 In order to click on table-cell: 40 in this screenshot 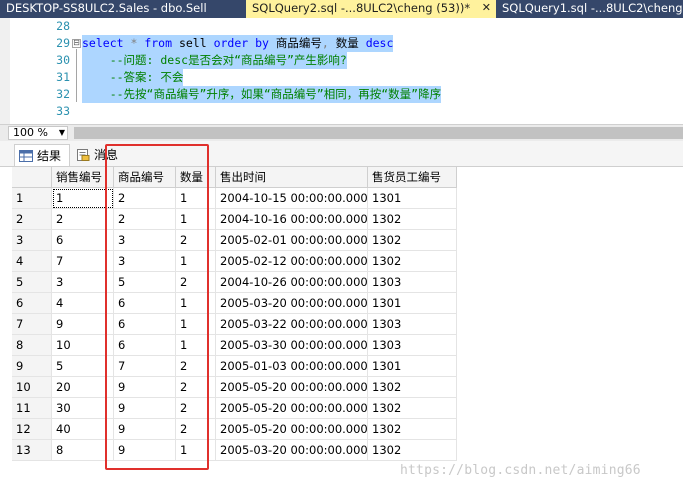, I will do `click(83, 429)`.